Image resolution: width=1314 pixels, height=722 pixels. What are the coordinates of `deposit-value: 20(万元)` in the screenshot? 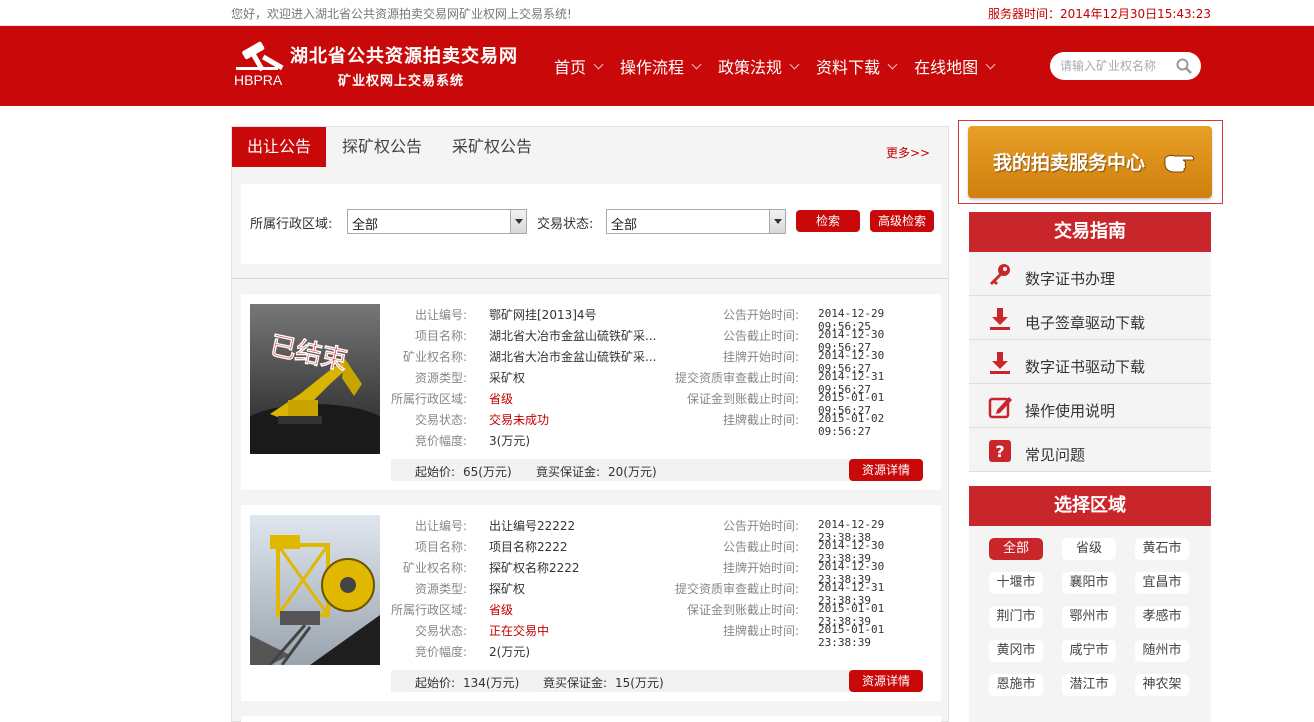 It's located at (632, 472).